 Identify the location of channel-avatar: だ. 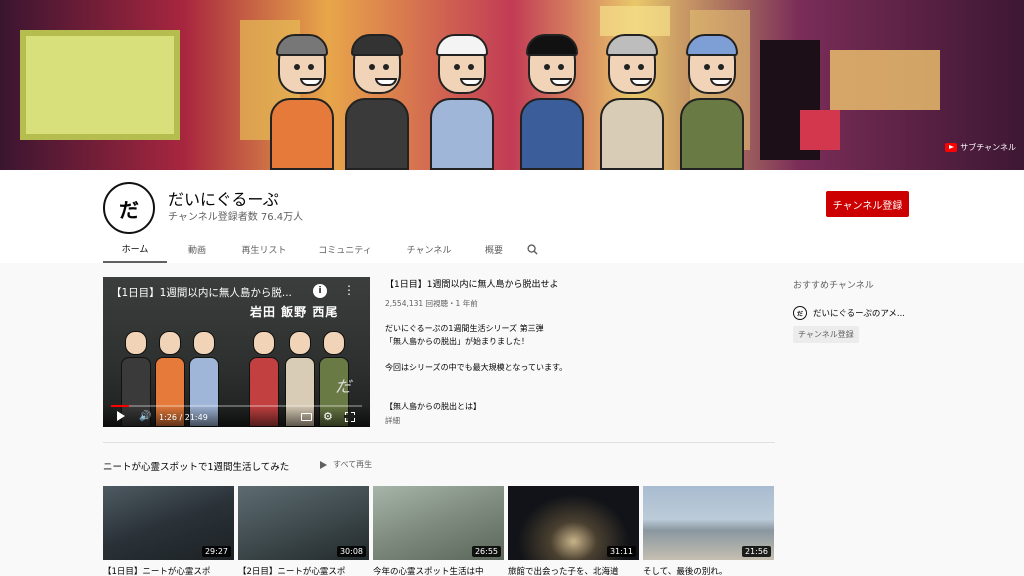
(129, 208).